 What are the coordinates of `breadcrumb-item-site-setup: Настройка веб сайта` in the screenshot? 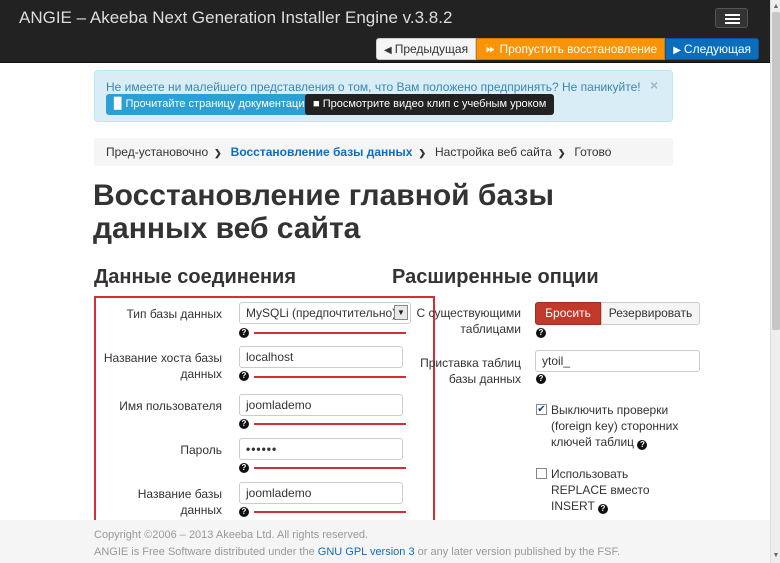 It's located at (493, 152).